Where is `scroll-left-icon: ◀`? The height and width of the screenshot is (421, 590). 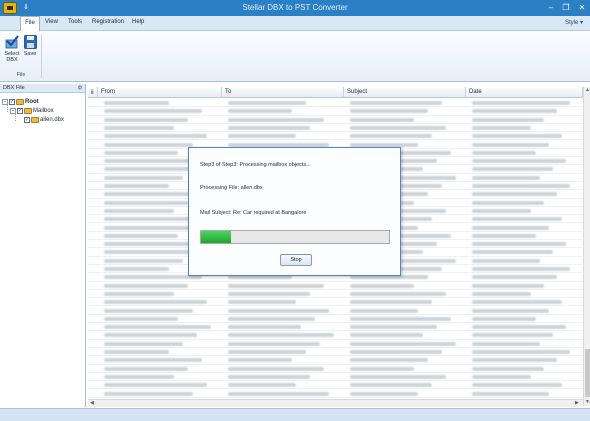
scroll-left-icon: ◀ is located at coordinates (92, 403).